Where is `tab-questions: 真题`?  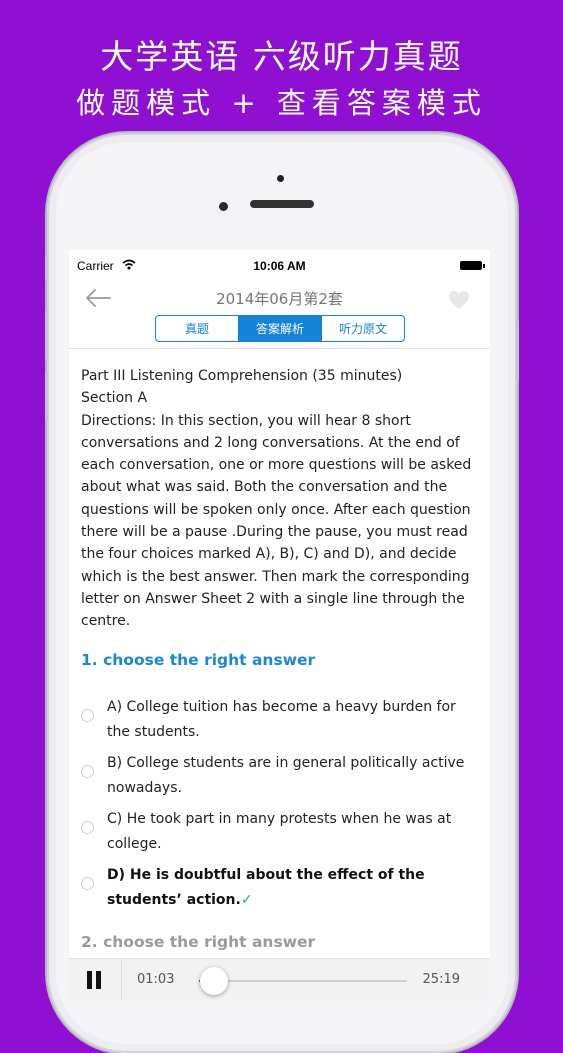 tab-questions: 真题 is located at coordinates (197, 328).